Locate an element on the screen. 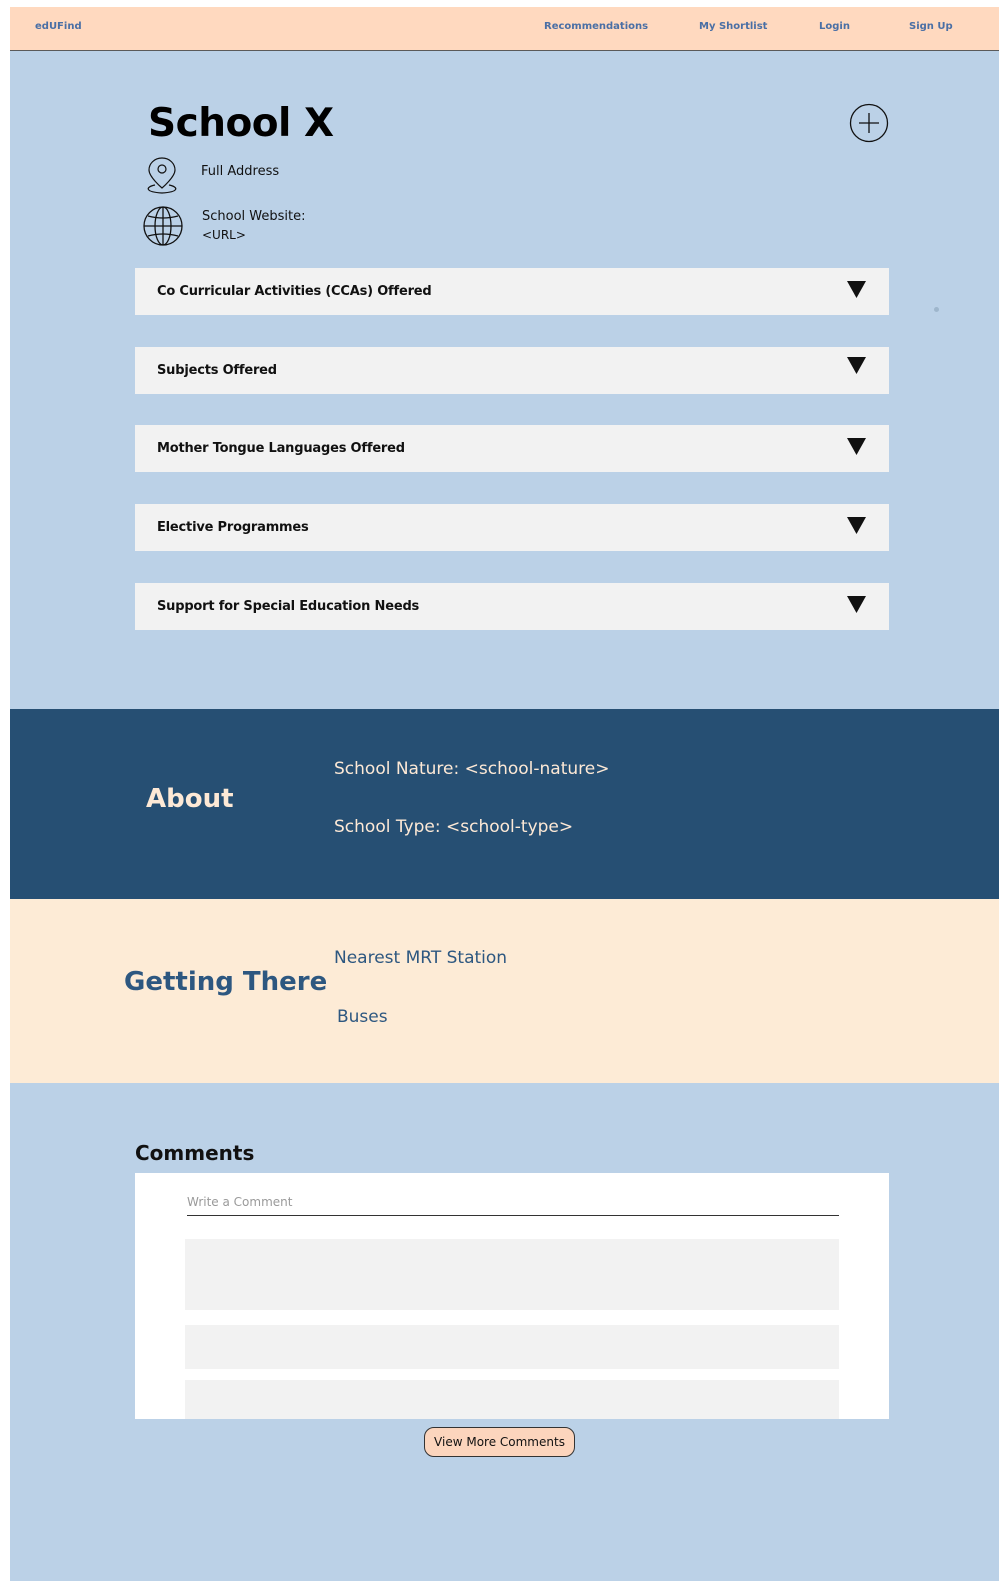 The image size is (1007, 1581). school-title: School X is located at coordinates (241, 123).